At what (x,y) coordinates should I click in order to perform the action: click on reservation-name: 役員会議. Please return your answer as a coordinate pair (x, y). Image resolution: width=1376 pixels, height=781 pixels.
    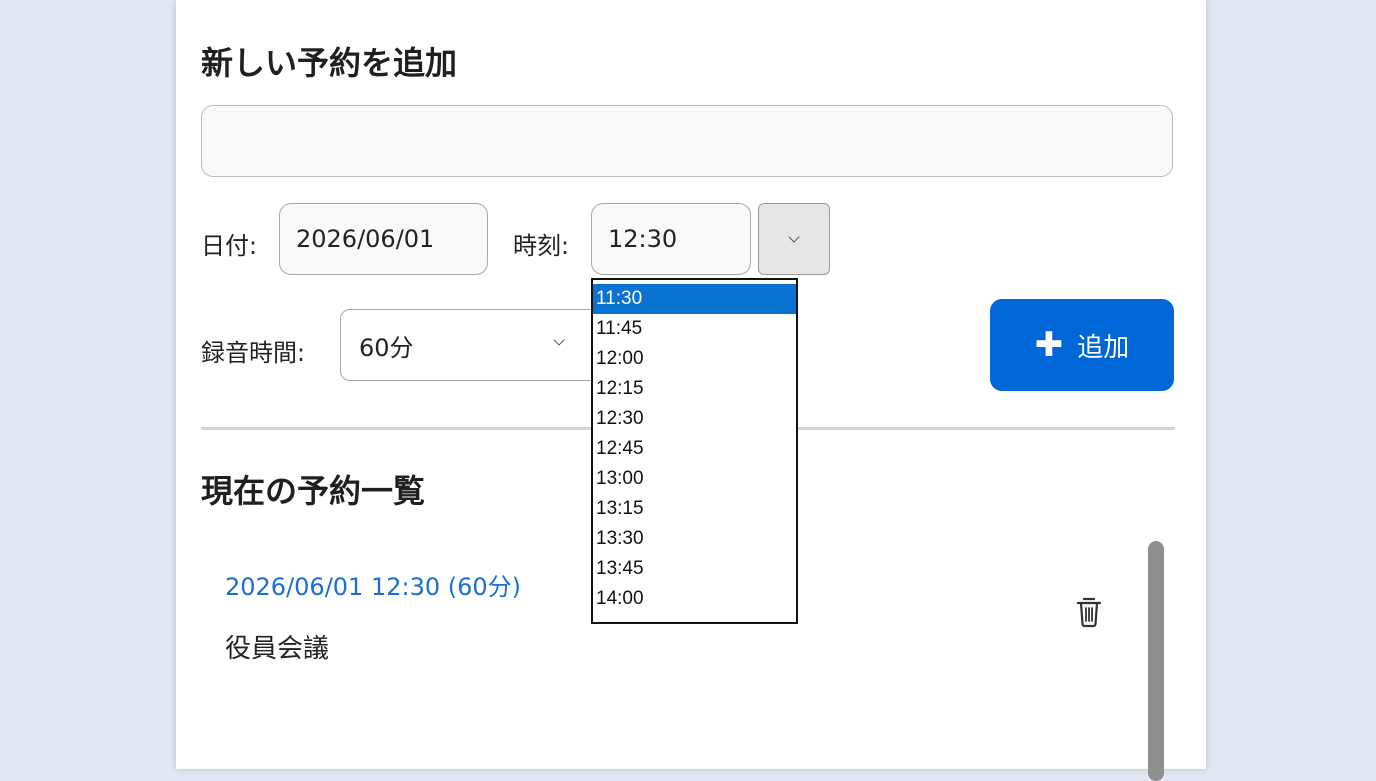
    Looking at the image, I should click on (277, 649).